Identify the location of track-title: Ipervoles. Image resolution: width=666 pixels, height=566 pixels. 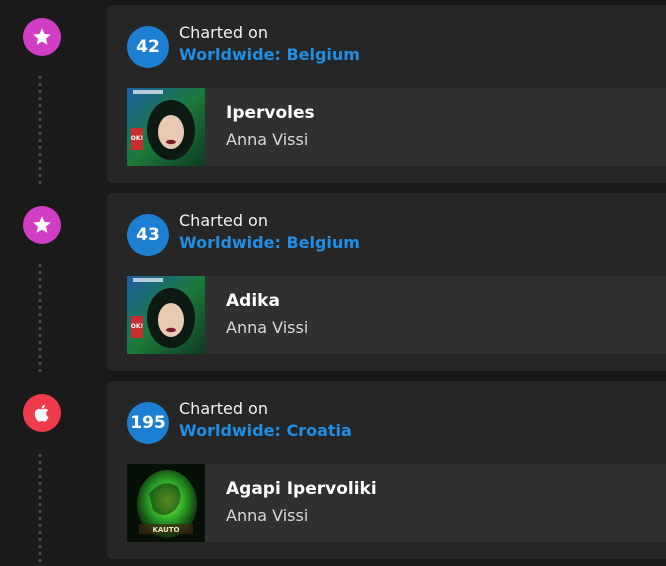
(270, 113).